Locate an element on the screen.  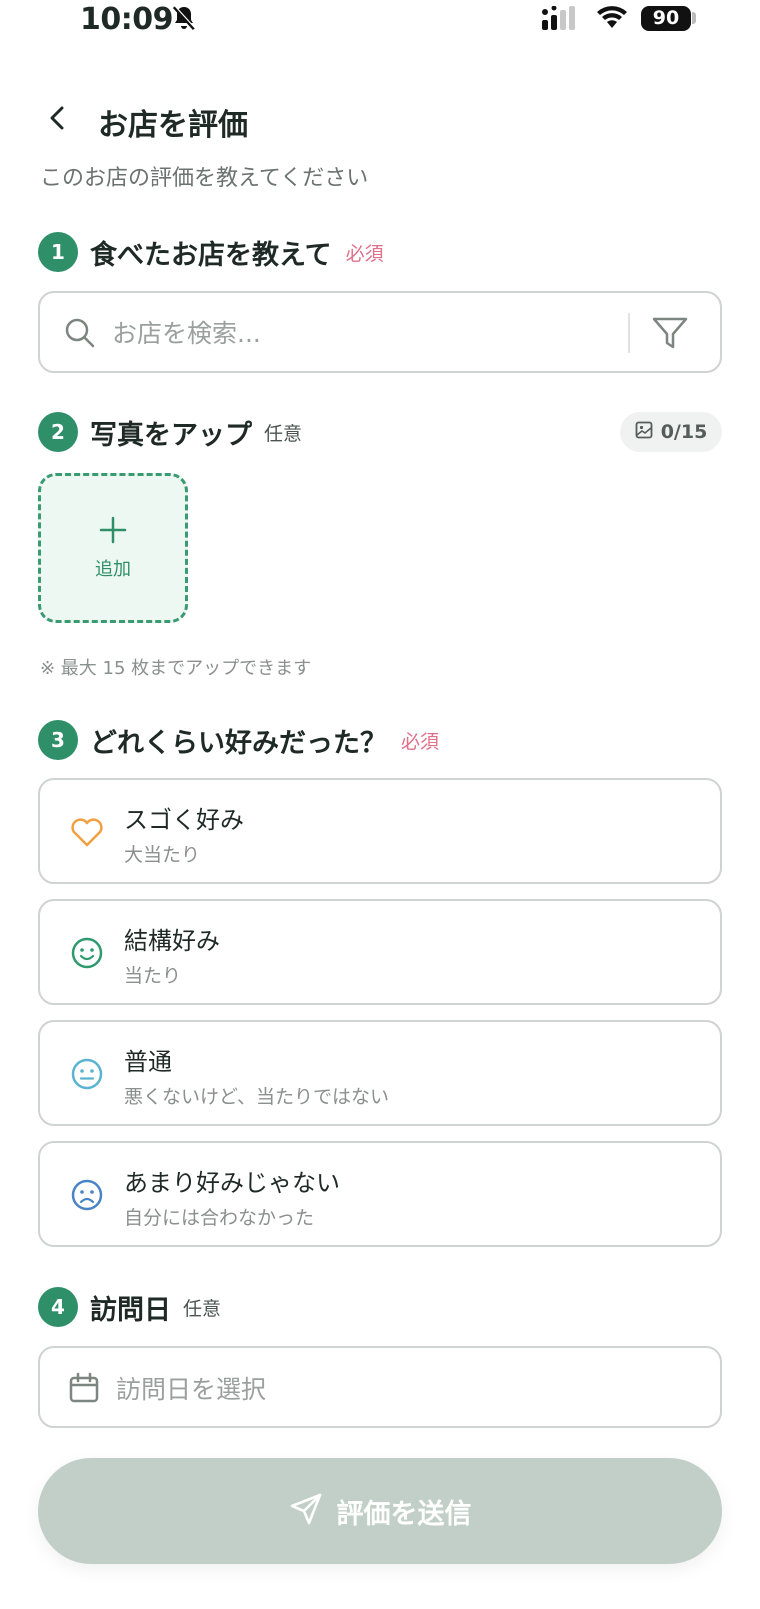
send-icon is located at coordinates (306, 1511).